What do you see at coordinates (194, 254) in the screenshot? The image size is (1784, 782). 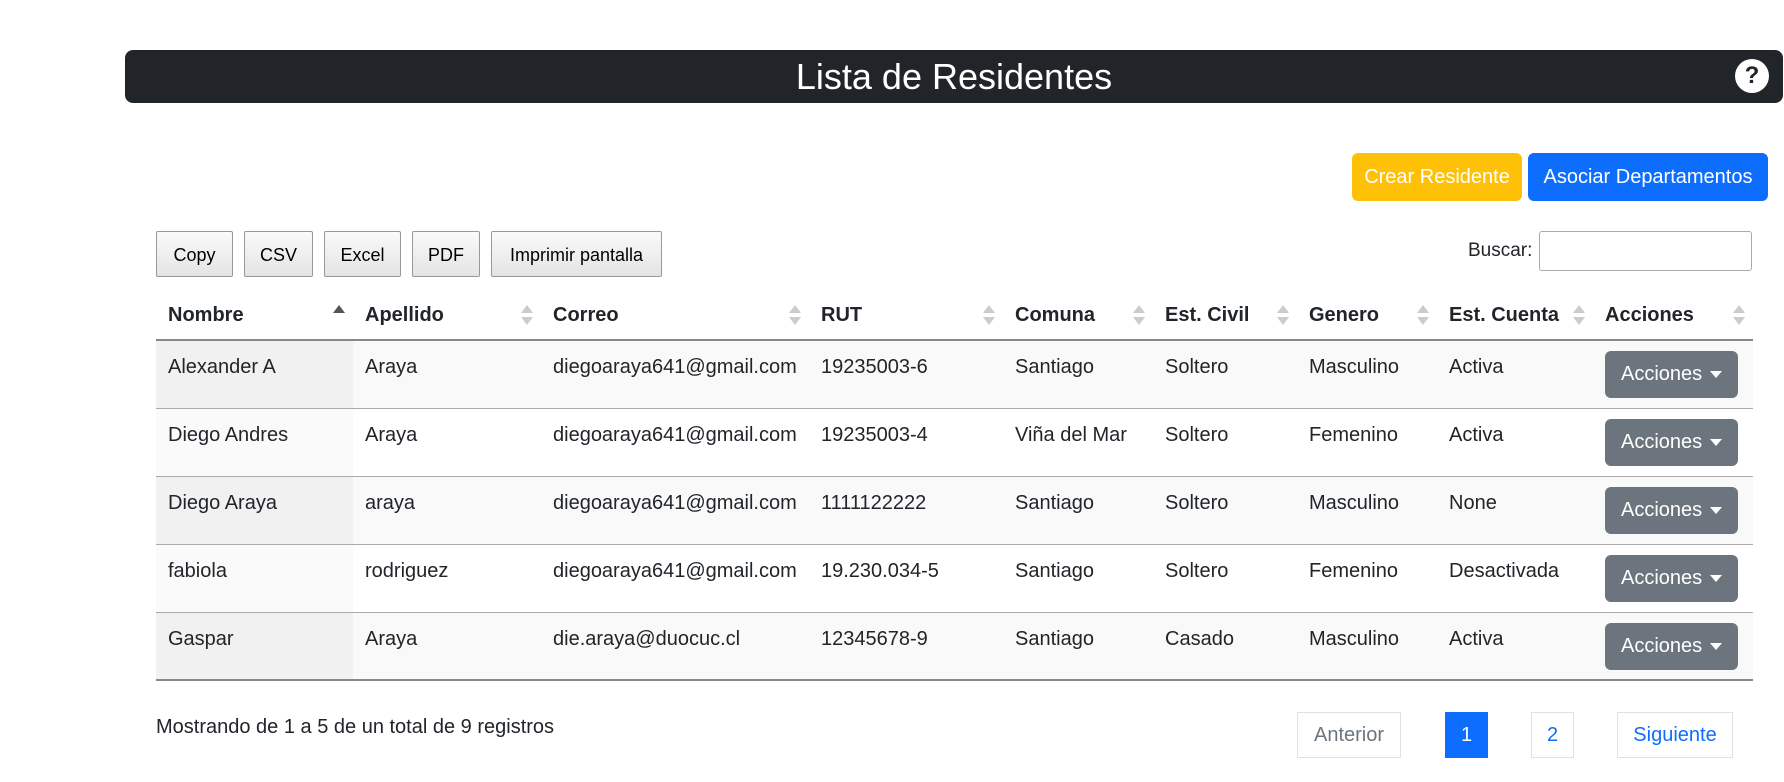 I see `copy-button: Copy` at bounding box center [194, 254].